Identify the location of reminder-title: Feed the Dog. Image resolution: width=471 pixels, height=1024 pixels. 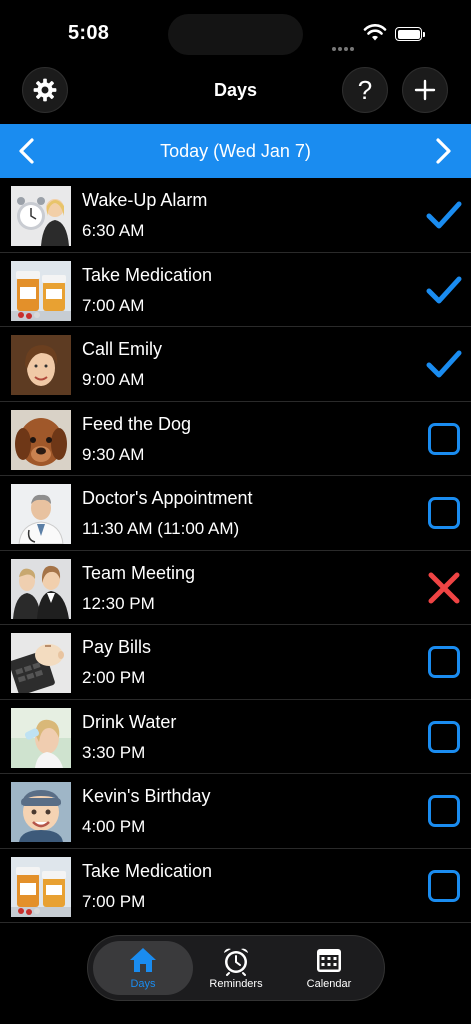
(137, 423).